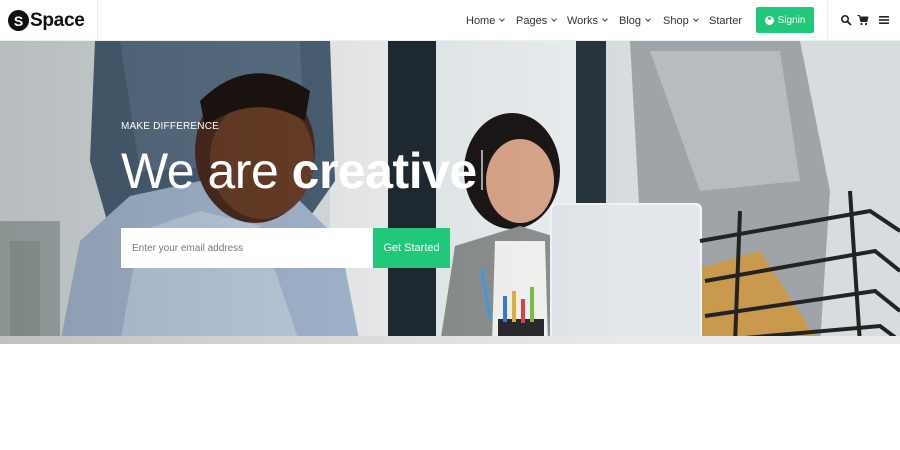  I want to click on nav-item-home: Home, so click(486, 20).